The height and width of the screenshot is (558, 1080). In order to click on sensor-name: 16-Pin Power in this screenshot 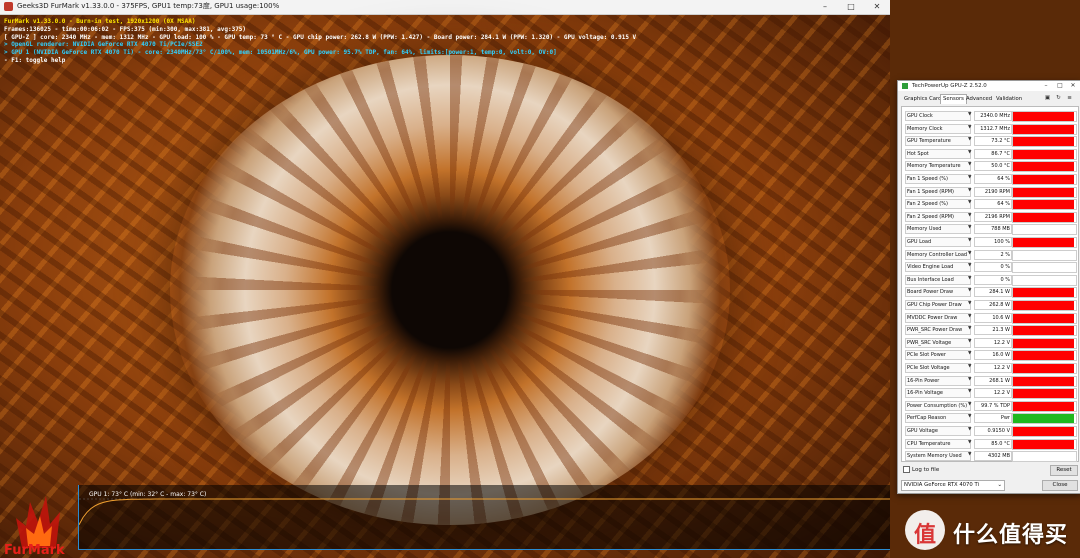, I will do `click(938, 380)`.